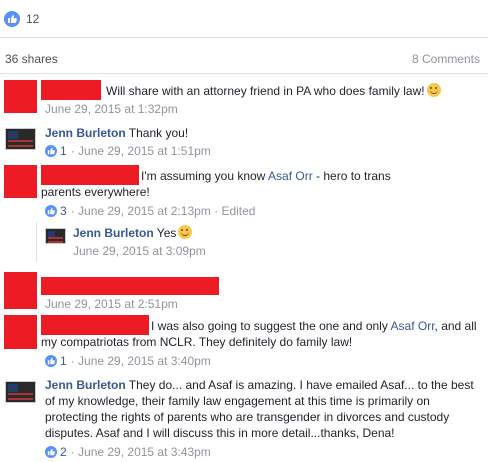 Image resolution: width=488 pixels, height=462 pixels. I want to click on comment-like-count: 3, so click(63, 211).